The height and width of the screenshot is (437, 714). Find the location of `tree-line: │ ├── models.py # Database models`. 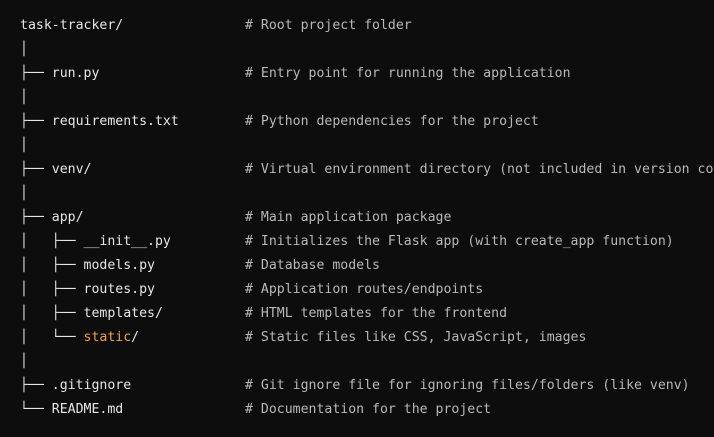

tree-line: │ ├── models.py # Database models is located at coordinates (367, 266).